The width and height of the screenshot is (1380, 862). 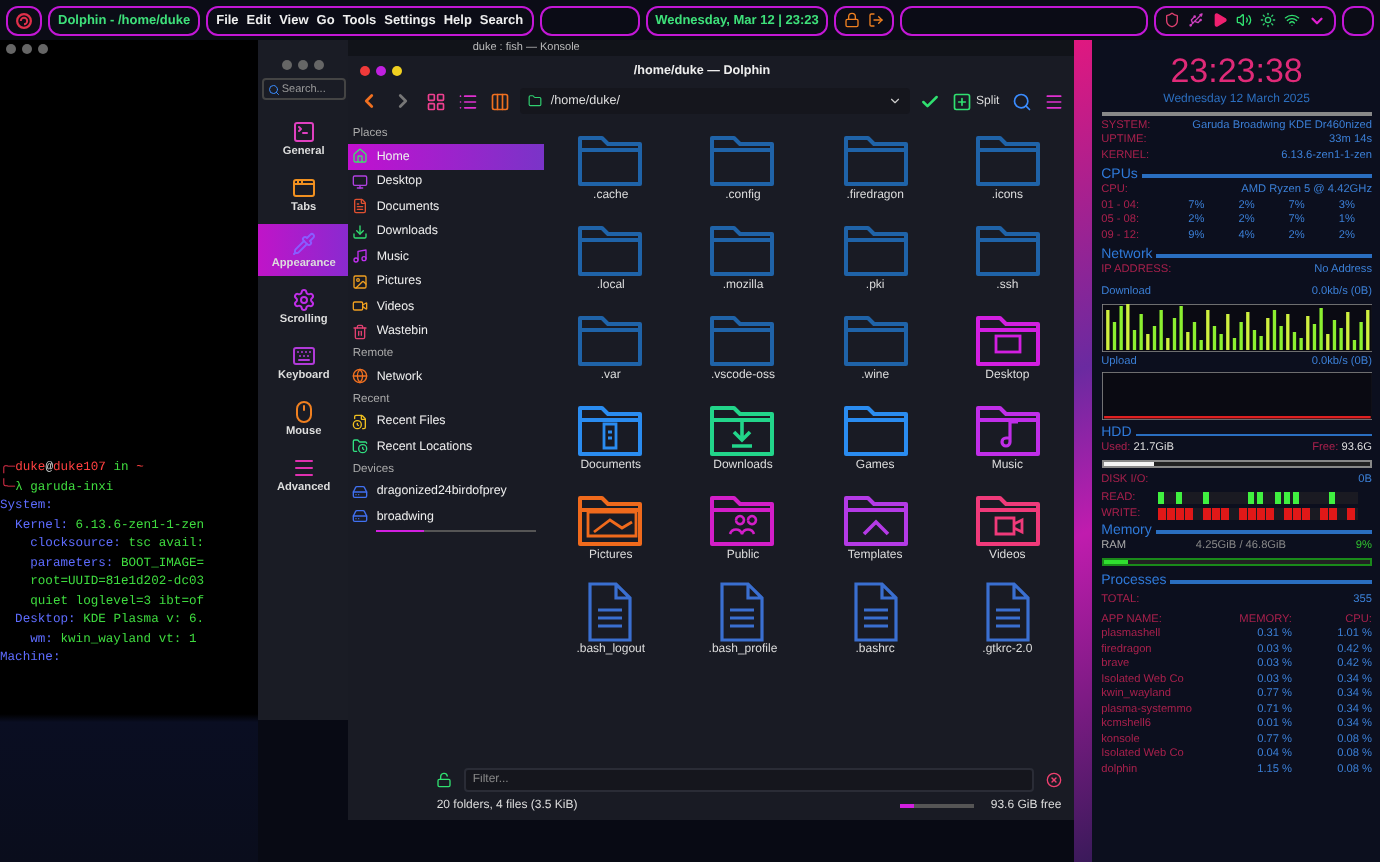 What do you see at coordinates (535, 101) in the screenshot?
I see `folder-icon` at bounding box center [535, 101].